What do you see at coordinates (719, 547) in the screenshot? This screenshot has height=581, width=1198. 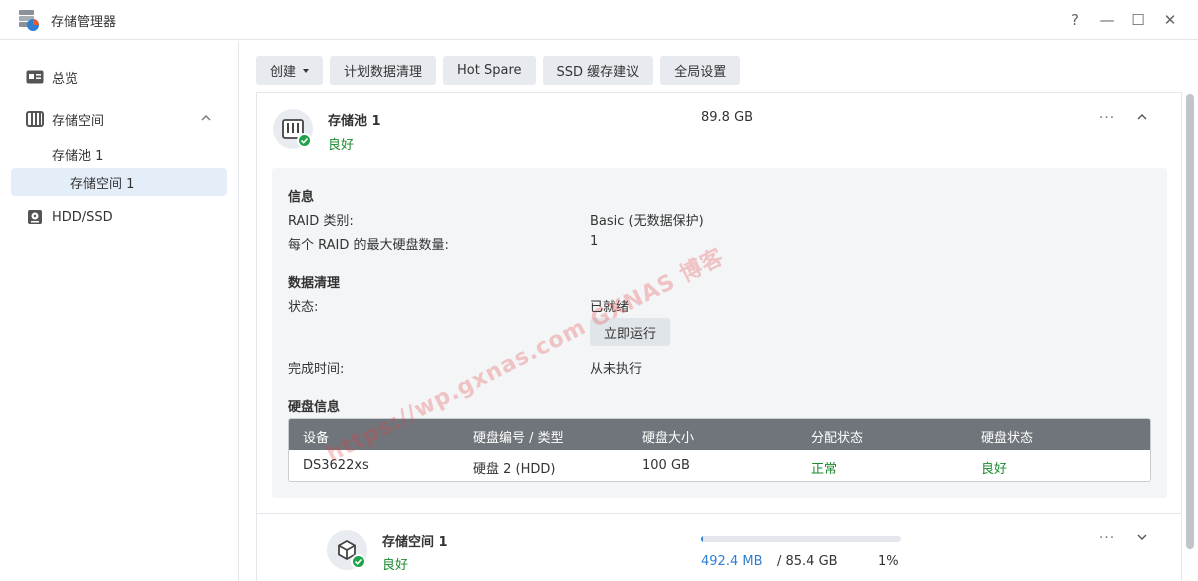 I see `volume-row: 存储空间 1 良好 492.4 MB / 85.4 GB 1% ···` at bounding box center [719, 547].